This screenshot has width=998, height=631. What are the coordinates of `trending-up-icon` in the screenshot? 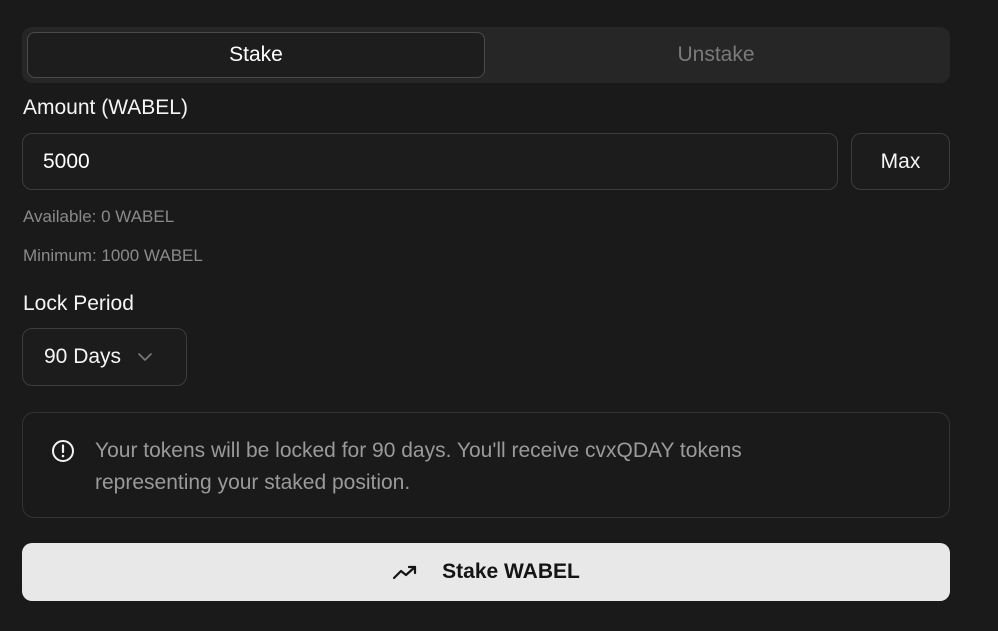 It's located at (405, 572).